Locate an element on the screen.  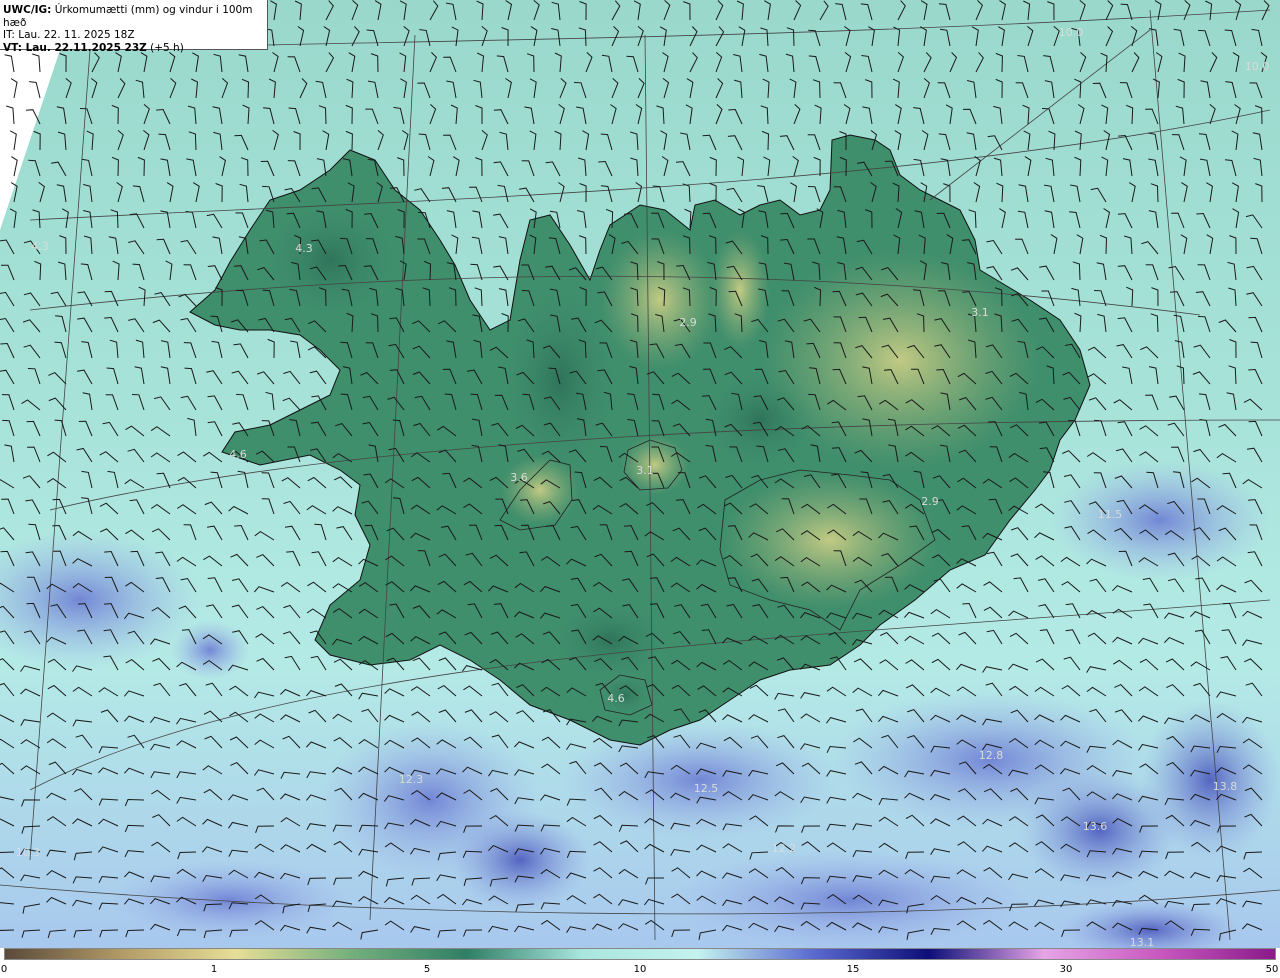
max-value-label: 13.6 is located at coordinates (1095, 826).